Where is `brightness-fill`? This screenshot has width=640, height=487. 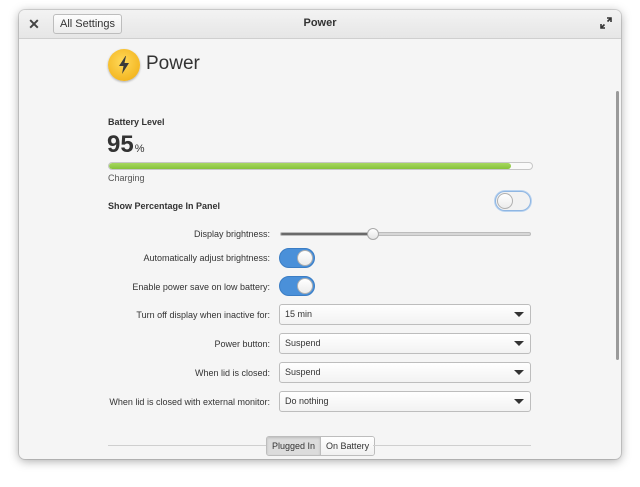
brightness-fill is located at coordinates (327, 234).